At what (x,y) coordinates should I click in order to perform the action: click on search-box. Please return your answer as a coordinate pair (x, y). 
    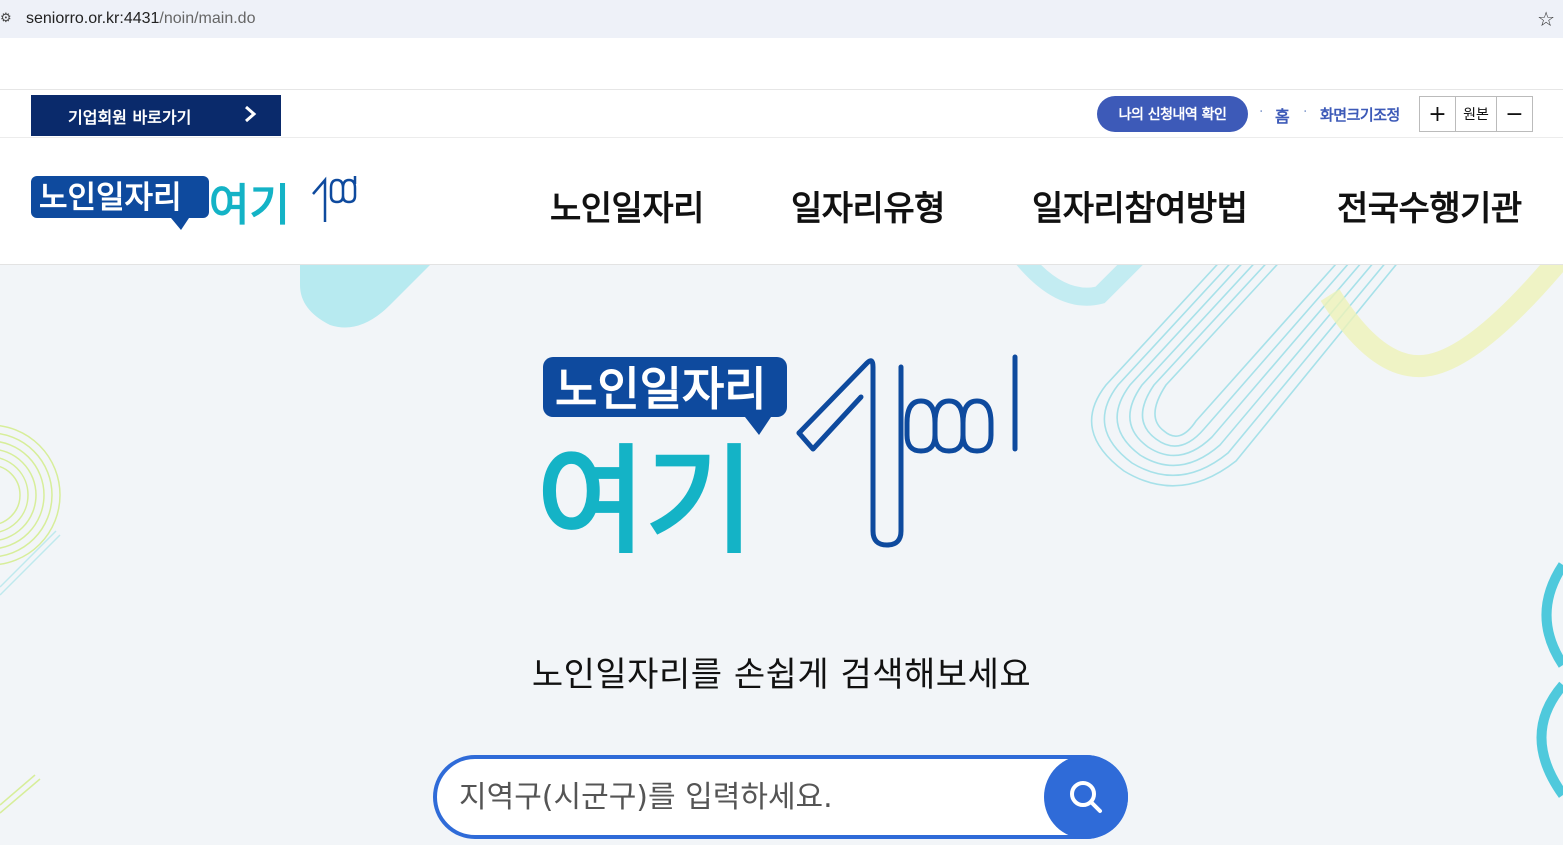
    Looking at the image, I should click on (780, 797).